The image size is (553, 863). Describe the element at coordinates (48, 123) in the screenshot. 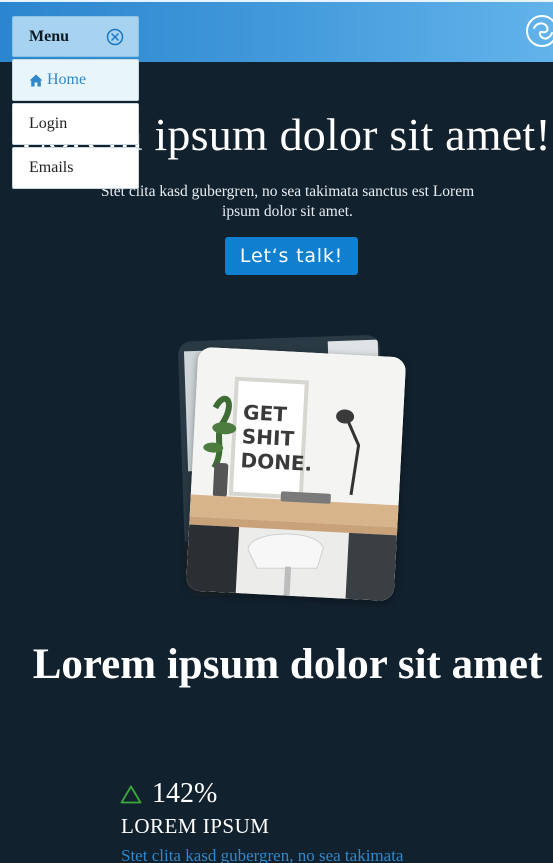

I see `menu-item-label: Login` at that location.